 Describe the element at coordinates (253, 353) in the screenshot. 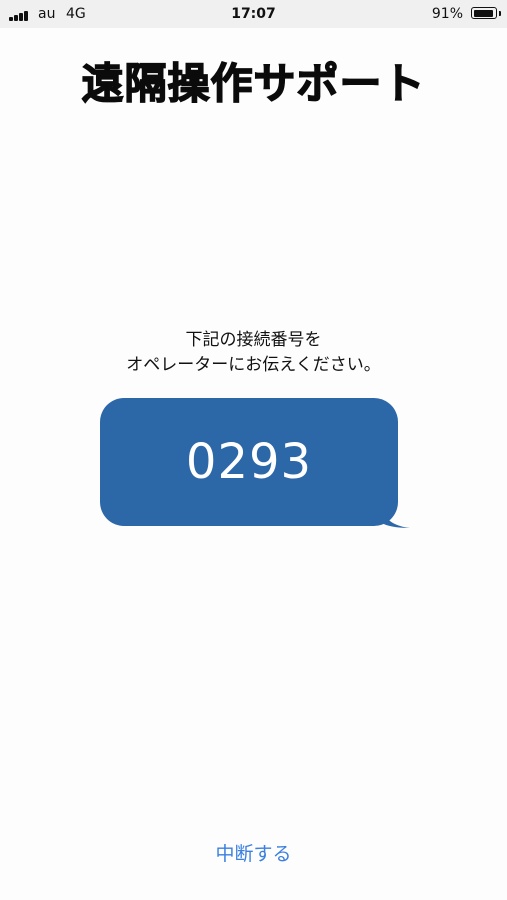

I see `instruction-text: 下記の接続番号を オペレーターにお伝えください。` at that location.